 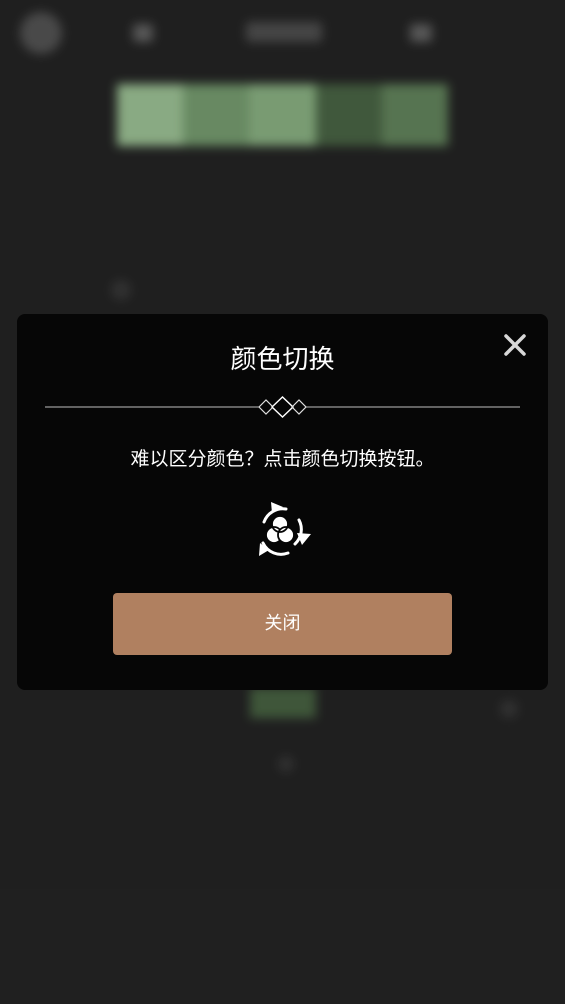 What do you see at coordinates (285, 529) in the screenshot?
I see `color-switch-icon` at bounding box center [285, 529].